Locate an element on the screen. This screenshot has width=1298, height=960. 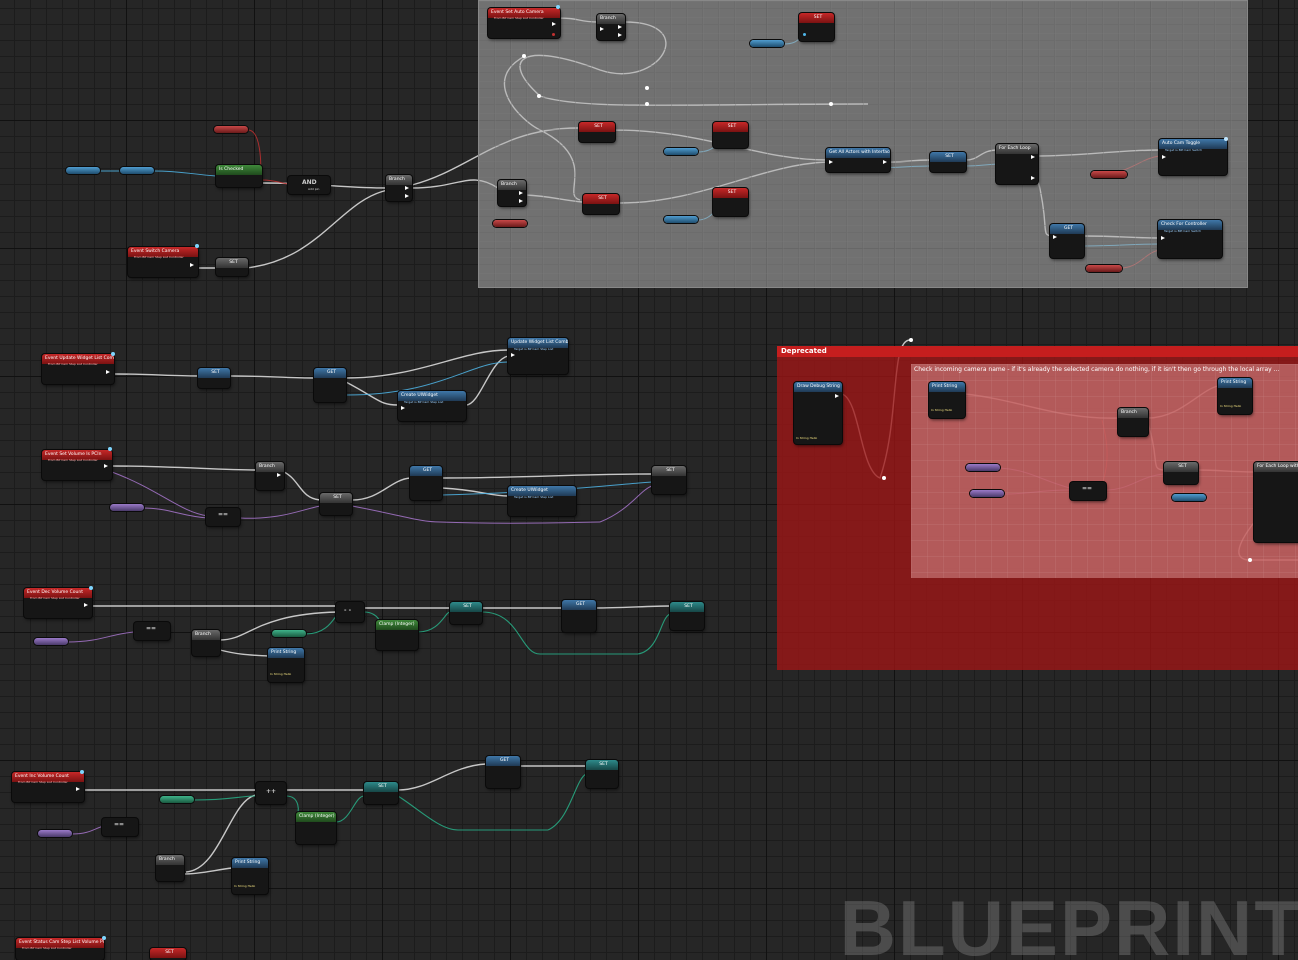
node-print-dep2: Print String In String Hello is located at coordinates (1235, 396).